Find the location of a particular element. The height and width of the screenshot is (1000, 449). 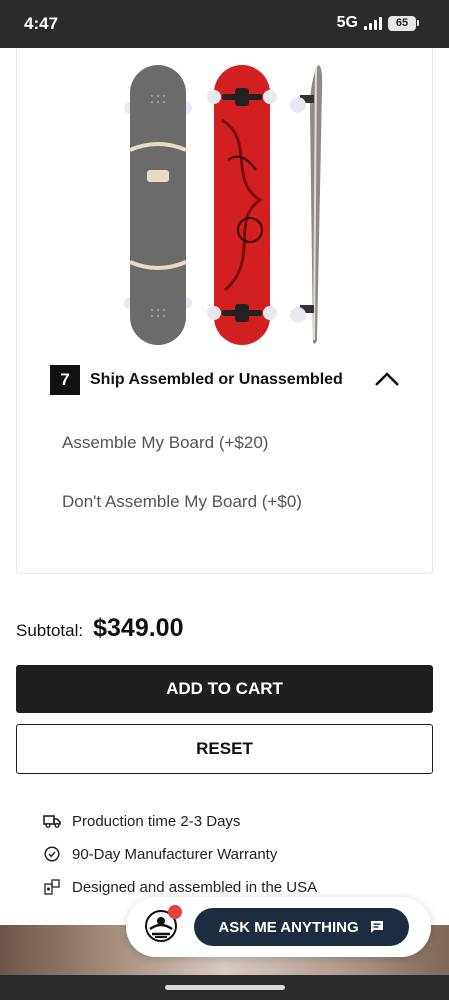

subtotal: Subtotal: $349.00 is located at coordinates (99, 628).